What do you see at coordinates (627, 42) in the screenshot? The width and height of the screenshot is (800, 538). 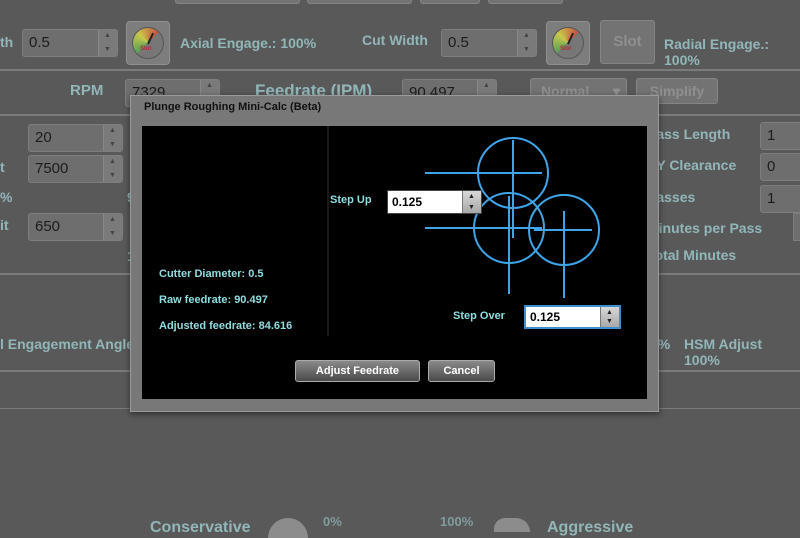 I see `slot-button: Slot` at bounding box center [627, 42].